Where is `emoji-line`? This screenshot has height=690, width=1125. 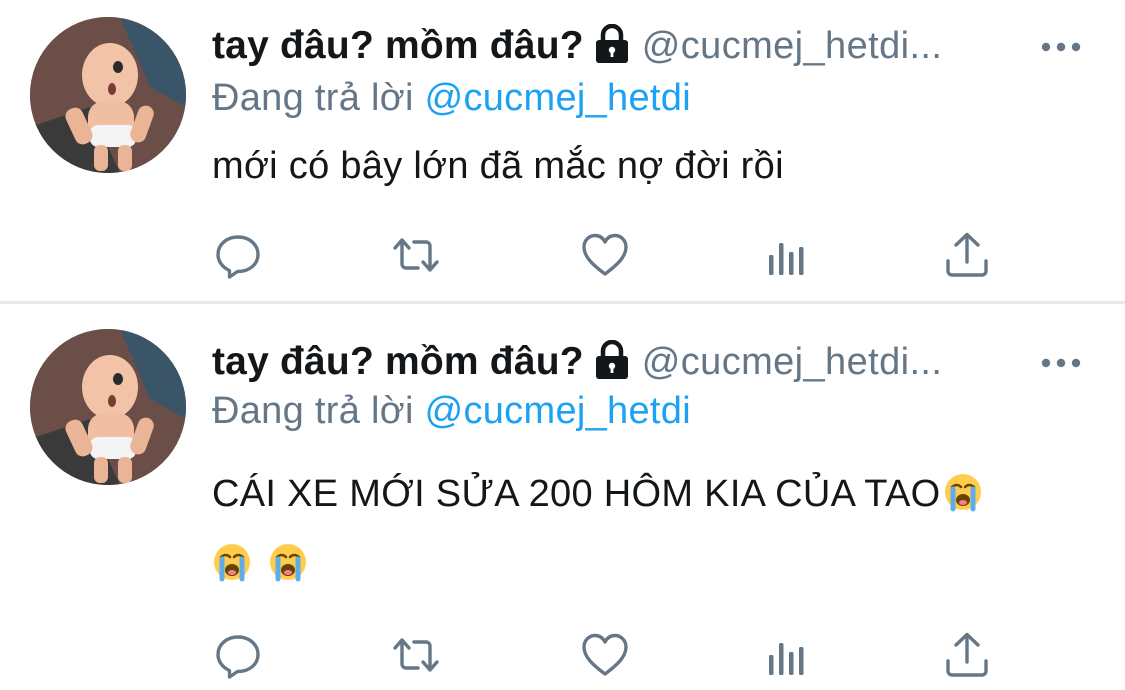
emoji-line is located at coordinates (642, 564).